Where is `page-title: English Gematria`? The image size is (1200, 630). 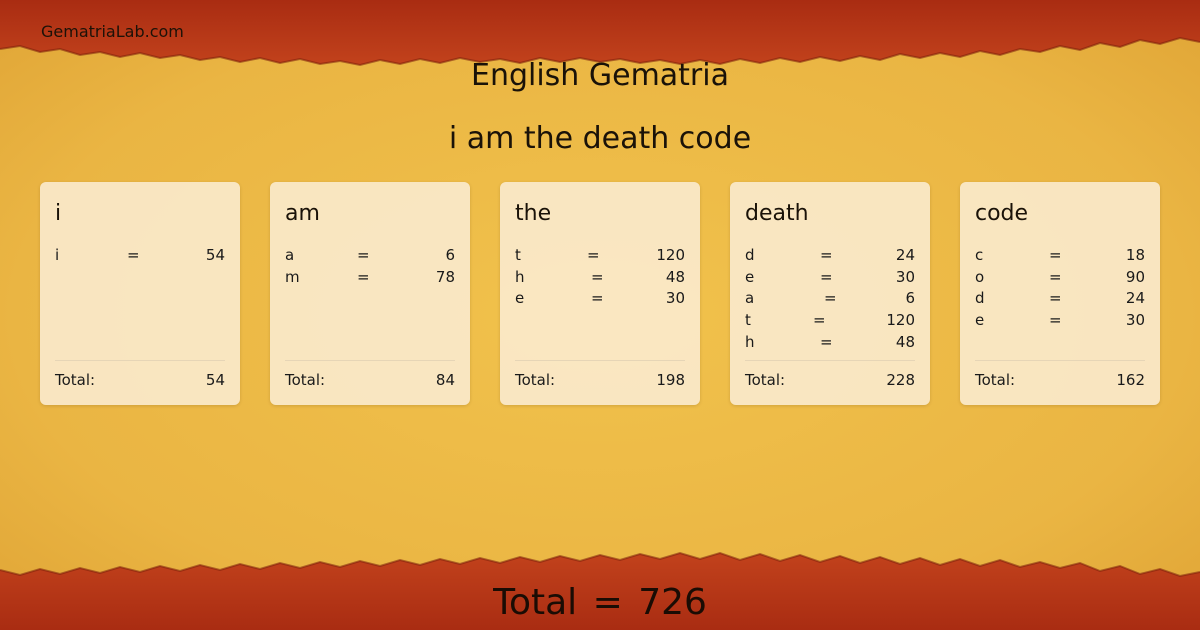
page-title: English Gematria is located at coordinates (600, 75).